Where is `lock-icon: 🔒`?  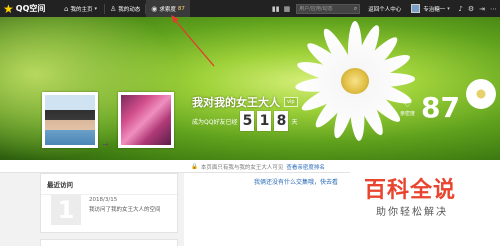
lock-icon: 🔒 is located at coordinates (194, 167).